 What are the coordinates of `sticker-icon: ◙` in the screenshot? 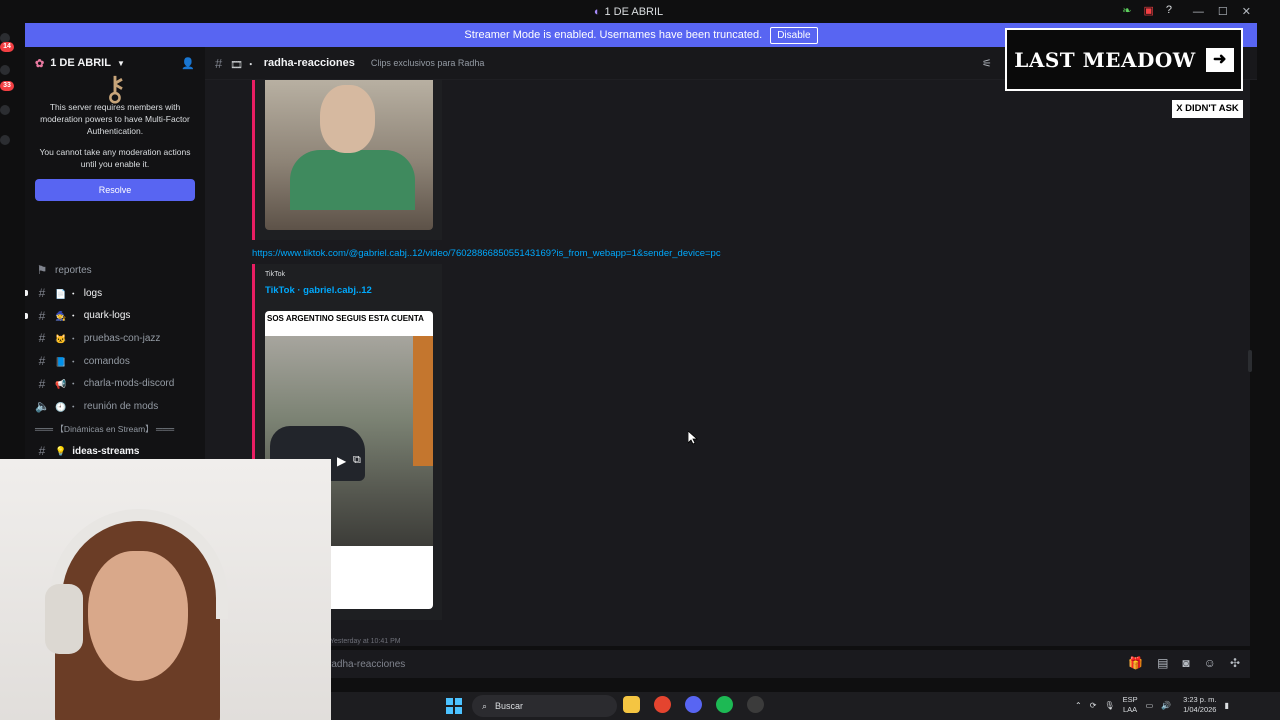 It's located at (1185, 663).